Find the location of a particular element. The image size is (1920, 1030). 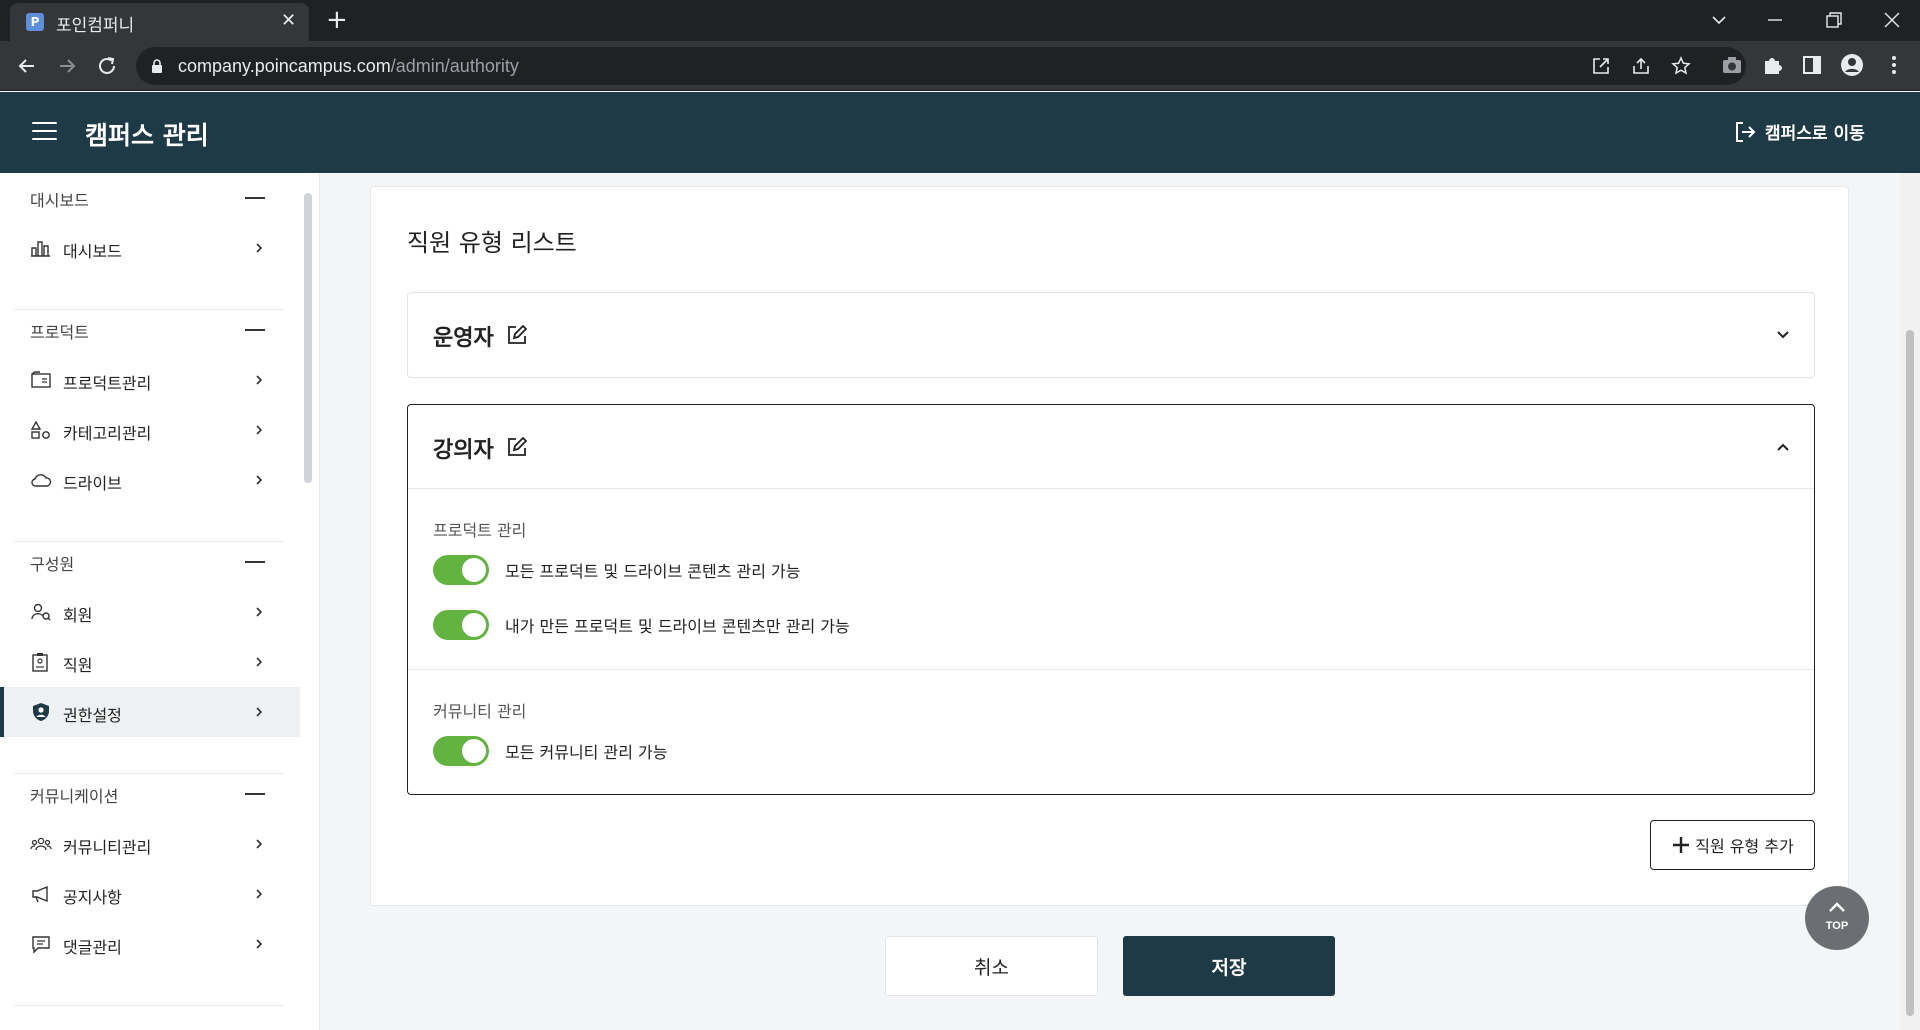

tab-search-icon is located at coordinates (1719, 20).